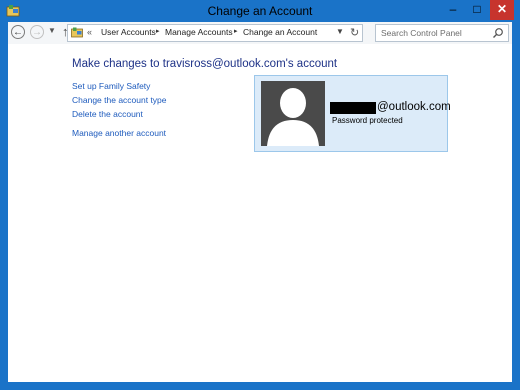  What do you see at coordinates (111, 86) in the screenshot?
I see `set-up-family-safety-link: Set up Family Safety` at bounding box center [111, 86].